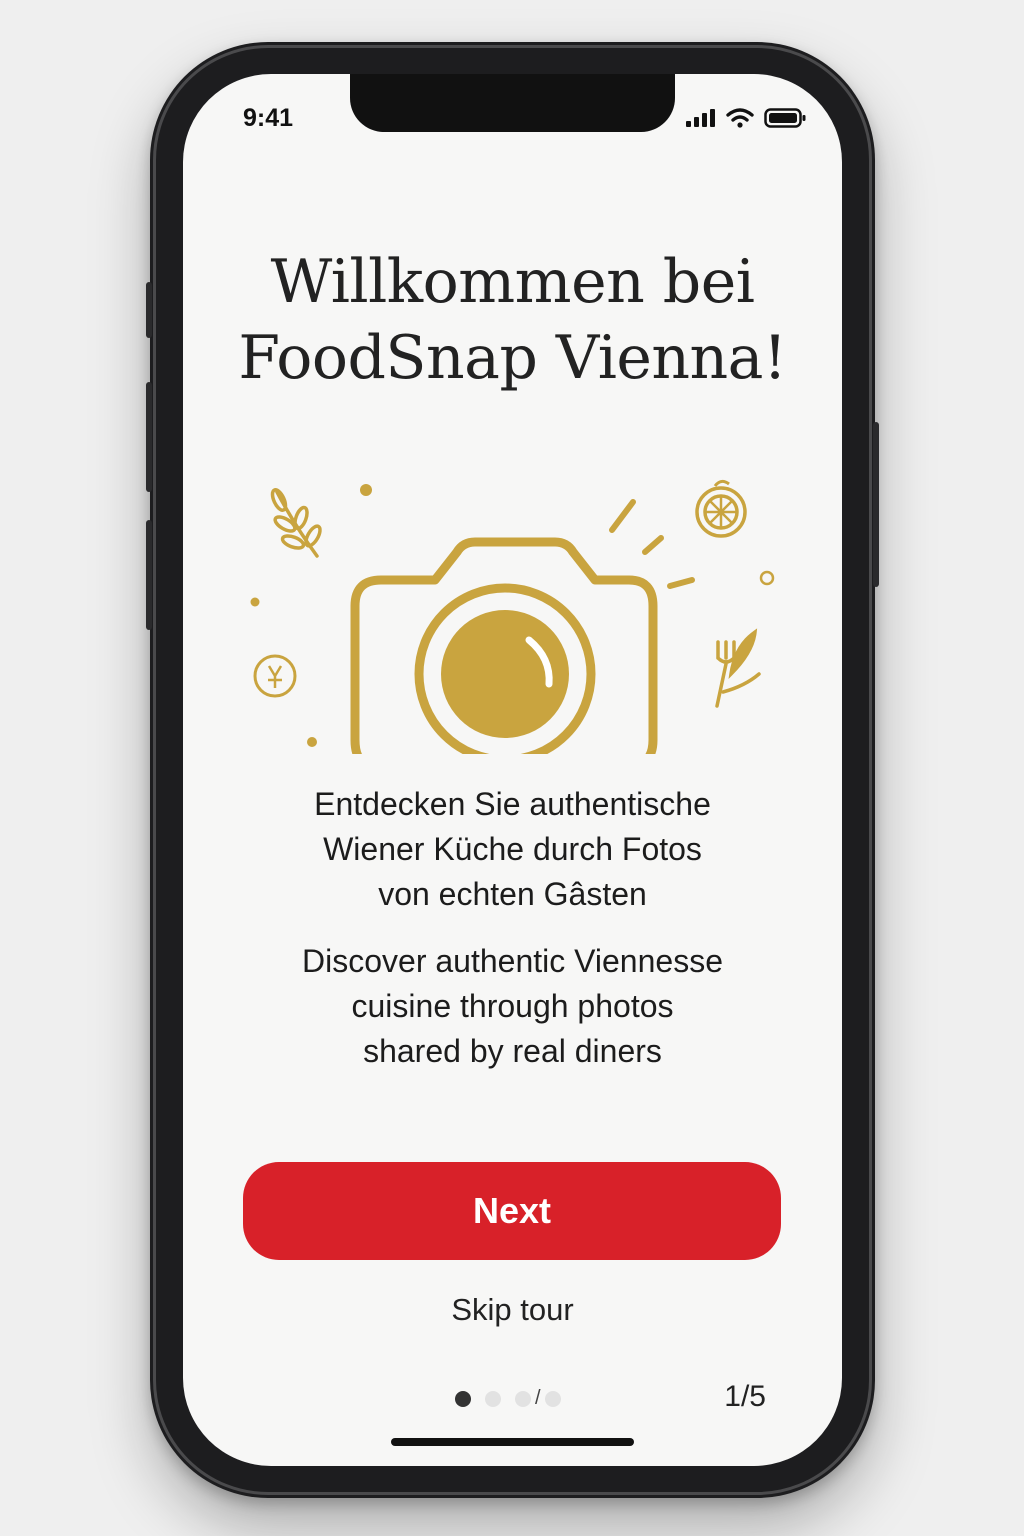  Describe the element at coordinates (512, 103) in the screenshot. I see `camera-notch` at that location.